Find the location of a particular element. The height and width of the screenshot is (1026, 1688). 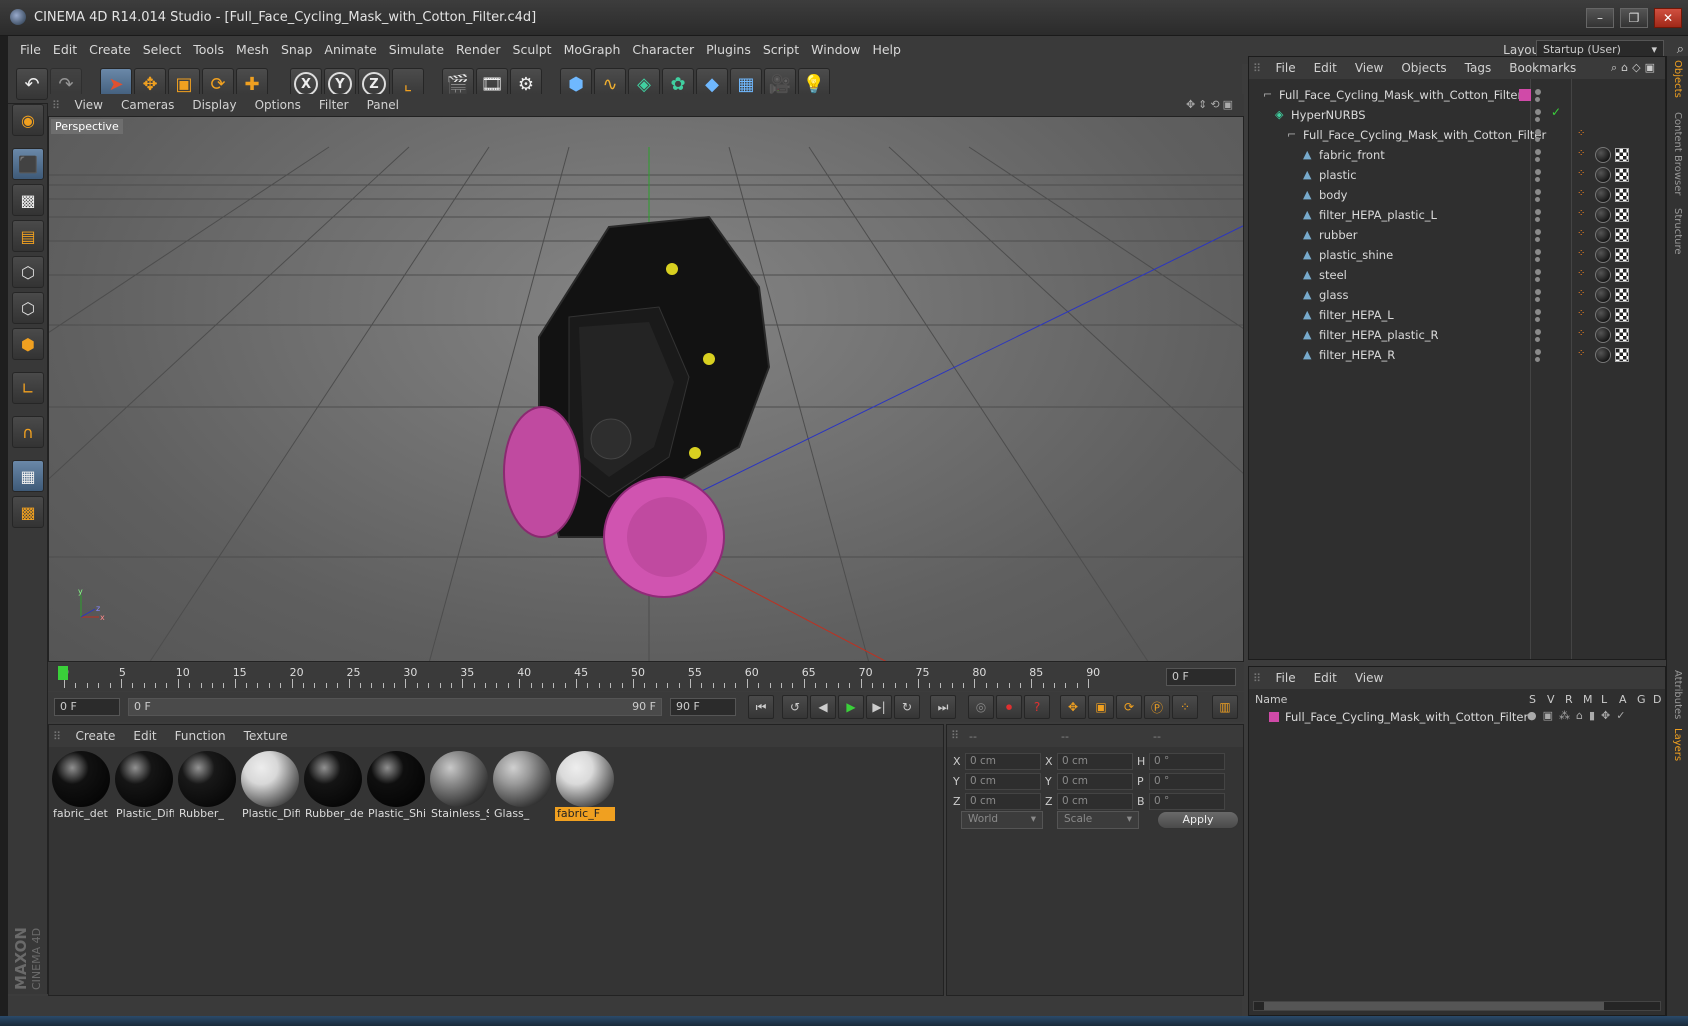

menu-edit: Edit is located at coordinates (65, 50).